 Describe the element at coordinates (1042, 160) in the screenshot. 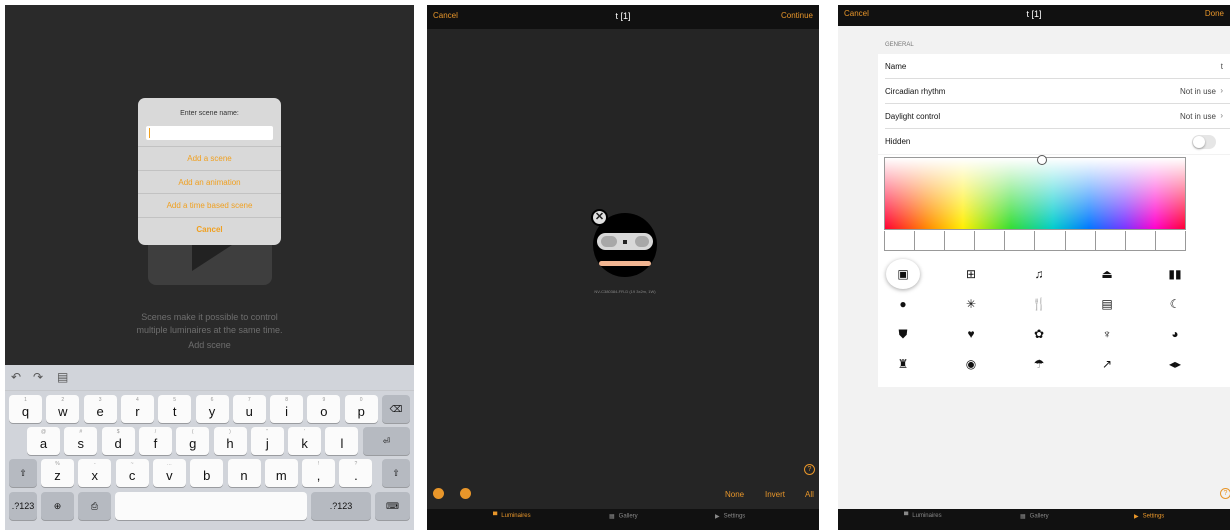

I see `color-picker-handle` at that location.